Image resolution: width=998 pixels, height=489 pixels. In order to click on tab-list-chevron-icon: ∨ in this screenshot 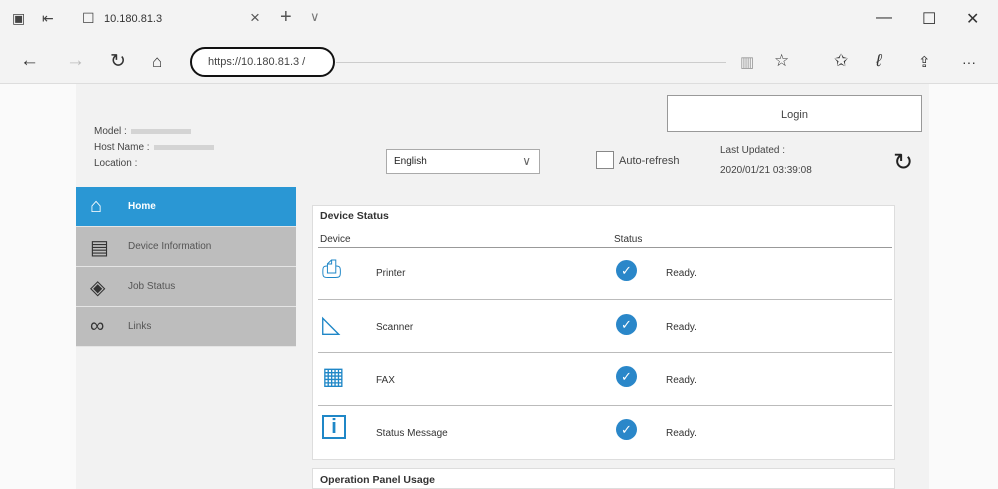, I will do `click(315, 17)`.